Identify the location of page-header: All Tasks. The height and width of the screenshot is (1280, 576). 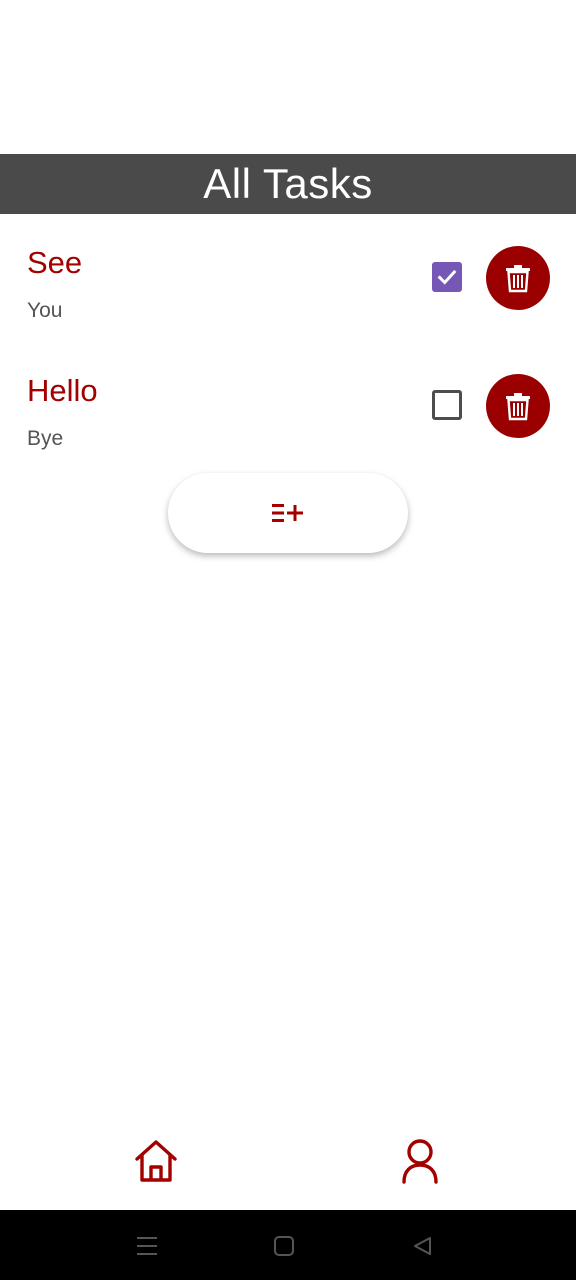
(288, 184).